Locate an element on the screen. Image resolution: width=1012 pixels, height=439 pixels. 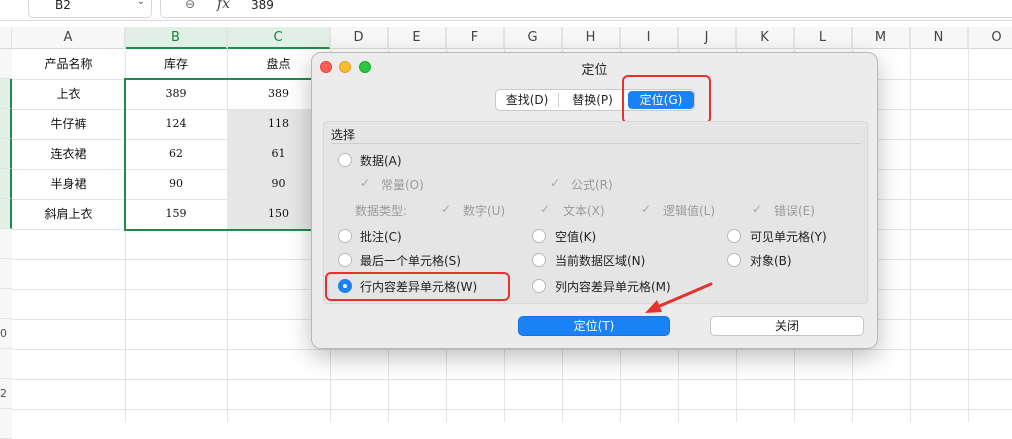
function-icon: fx is located at coordinates (223, 6).